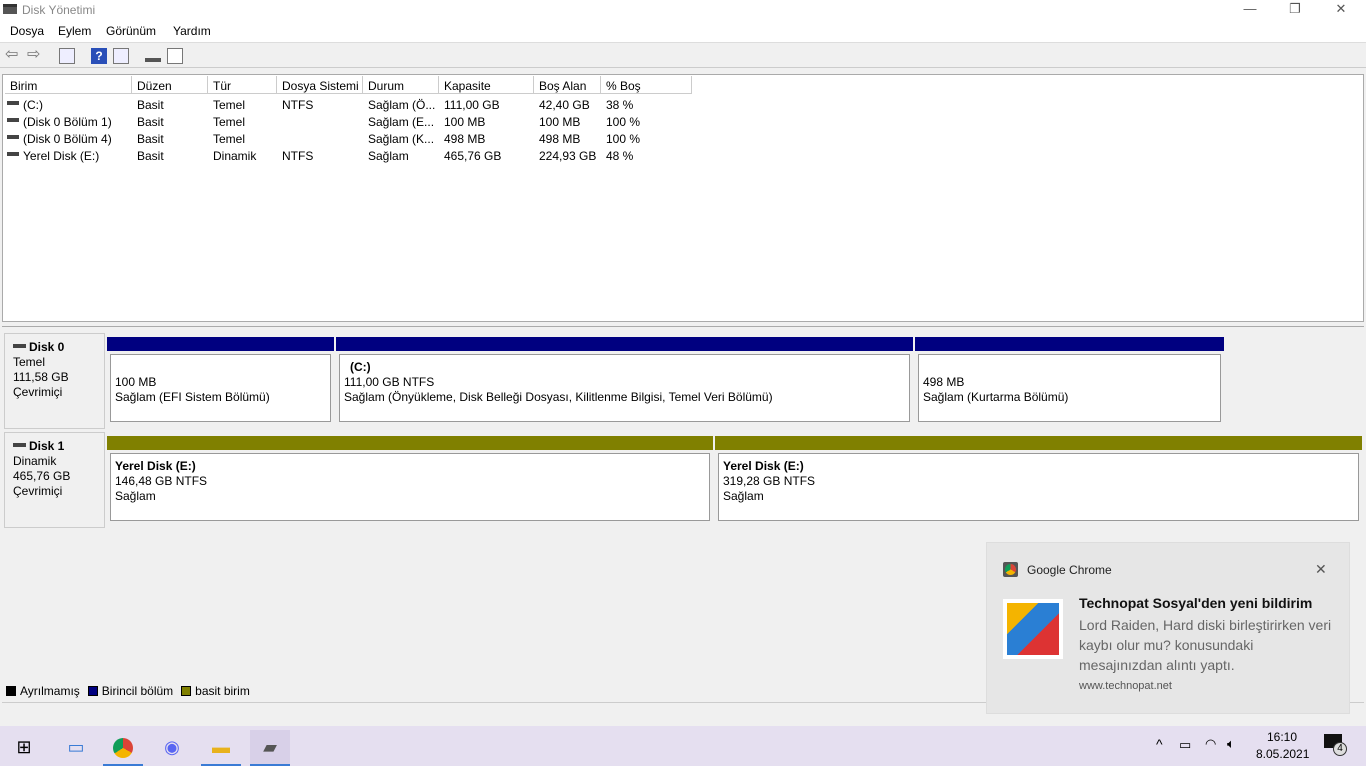 The image size is (1366, 766). What do you see at coordinates (54, 381) in the screenshot?
I see `disk-label: Disk 0 Temel 111,58 GB Çevrimiçi` at bounding box center [54, 381].